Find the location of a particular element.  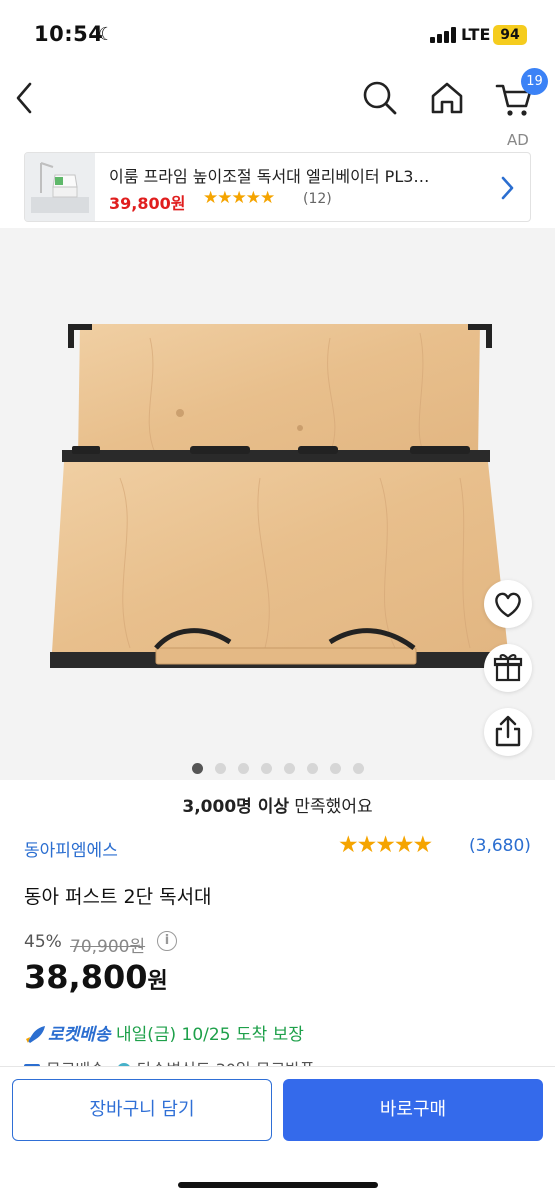

final-price-value: 38,800 is located at coordinates (86, 977).